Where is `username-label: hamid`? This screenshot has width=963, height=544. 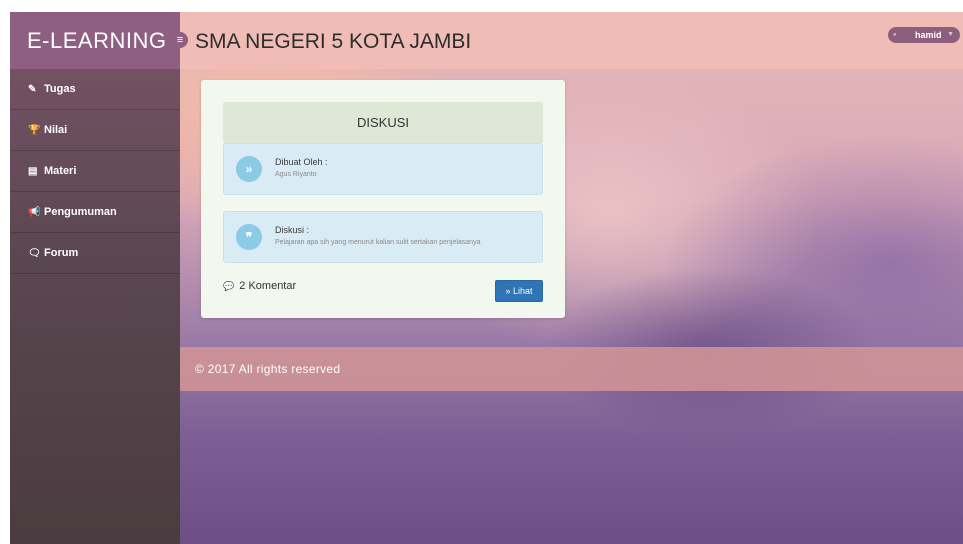 username-label: hamid is located at coordinates (928, 35).